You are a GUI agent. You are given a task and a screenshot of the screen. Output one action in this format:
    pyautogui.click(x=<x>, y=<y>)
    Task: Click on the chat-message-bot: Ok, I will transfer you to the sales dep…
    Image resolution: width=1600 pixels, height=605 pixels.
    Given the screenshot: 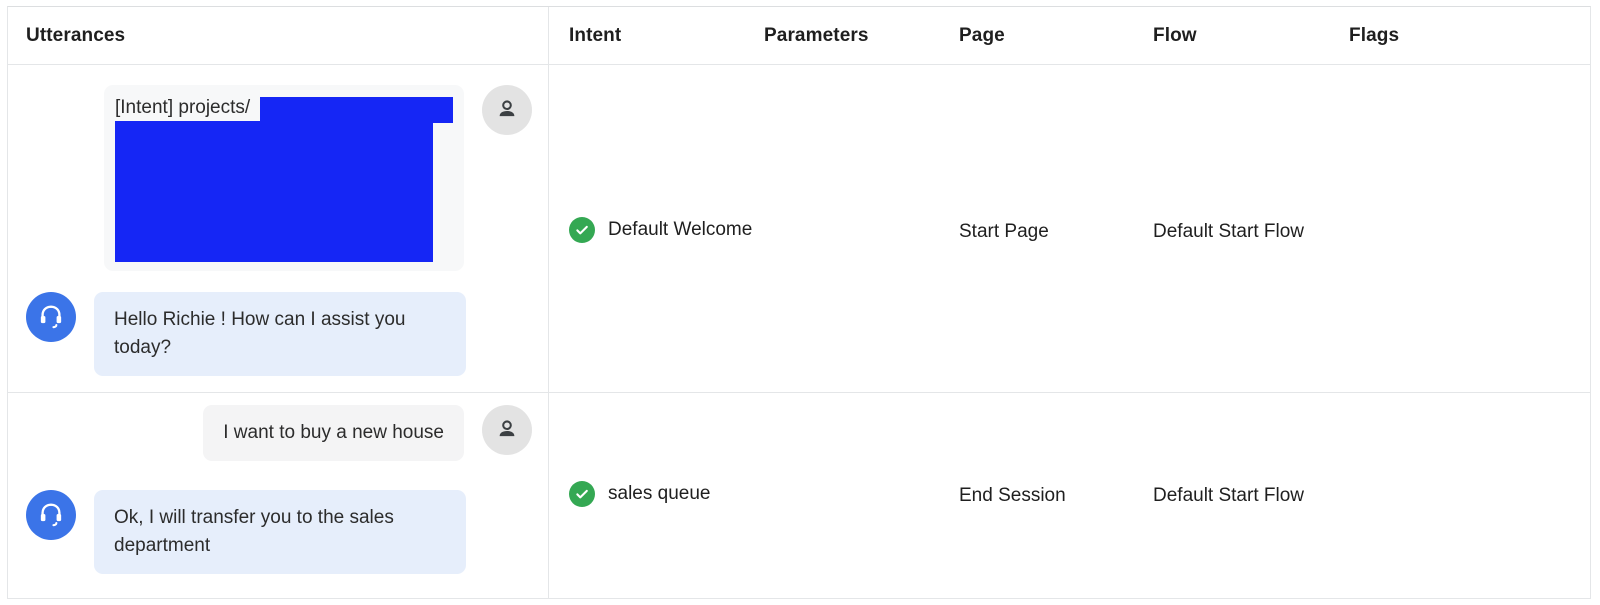 What is the action you would take?
    pyautogui.click(x=246, y=532)
    